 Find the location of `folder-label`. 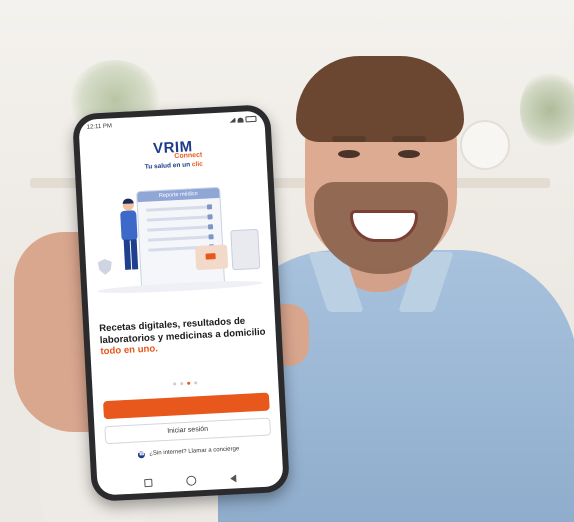

folder-label is located at coordinates (210, 256).